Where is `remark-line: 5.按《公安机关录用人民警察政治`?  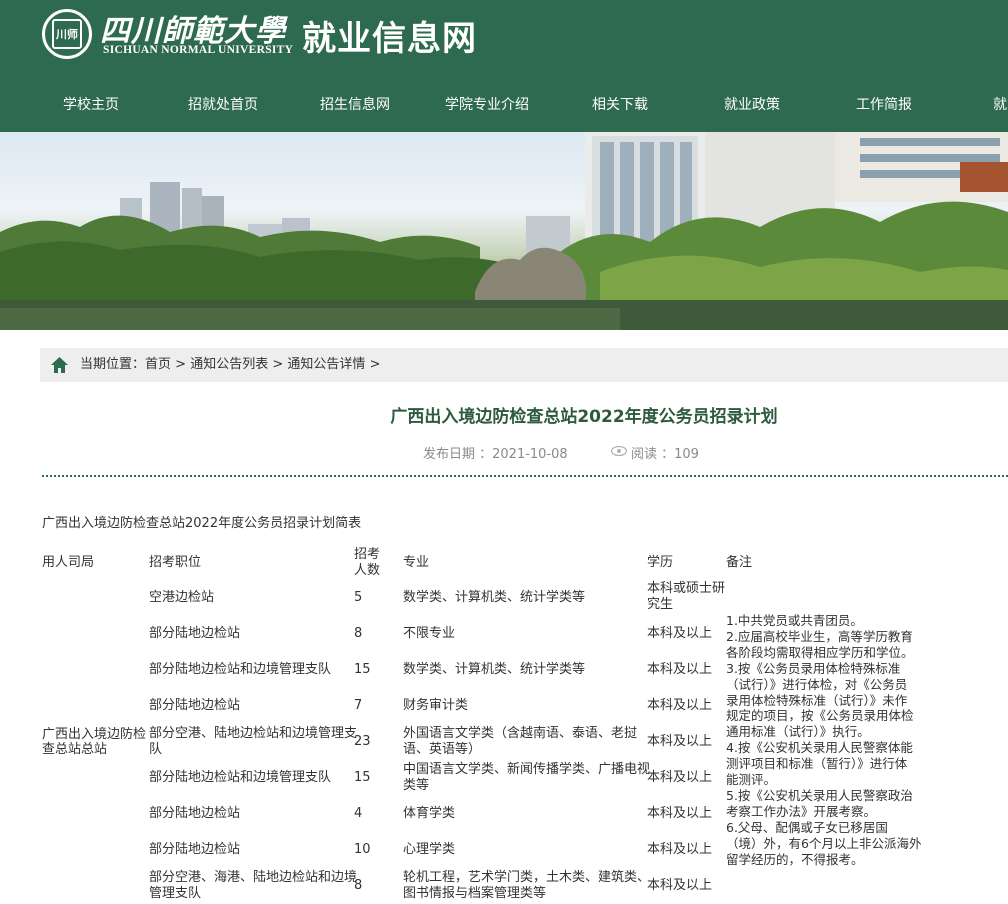 remark-line: 5.按《公安机关录用人民警察政治 is located at coordinates (819, 795).